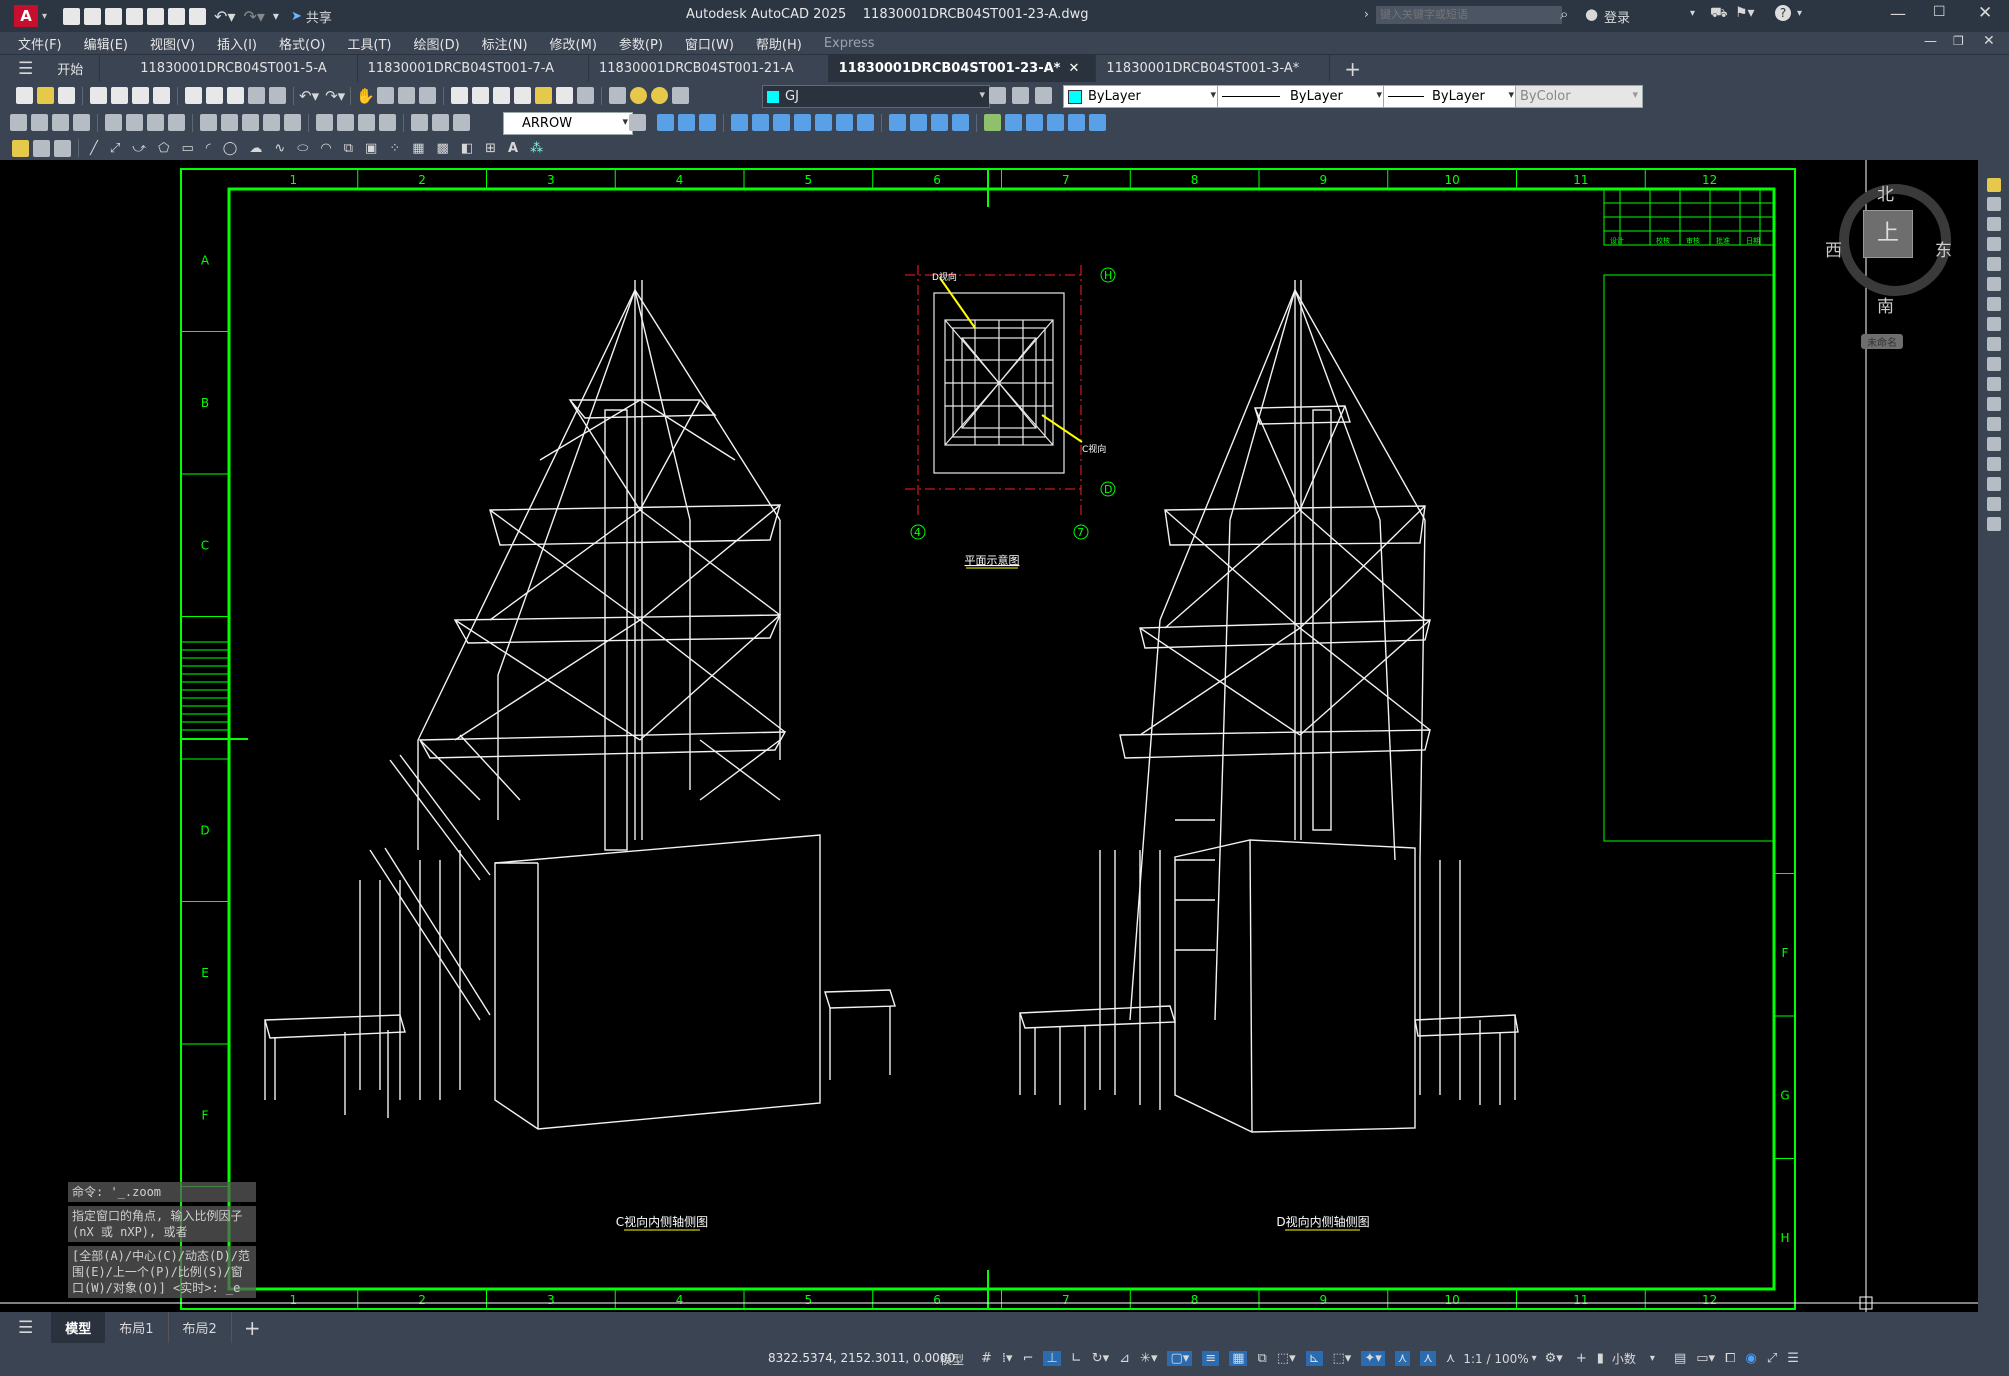  I want to click on layer-on-icon, so click(638, 95).